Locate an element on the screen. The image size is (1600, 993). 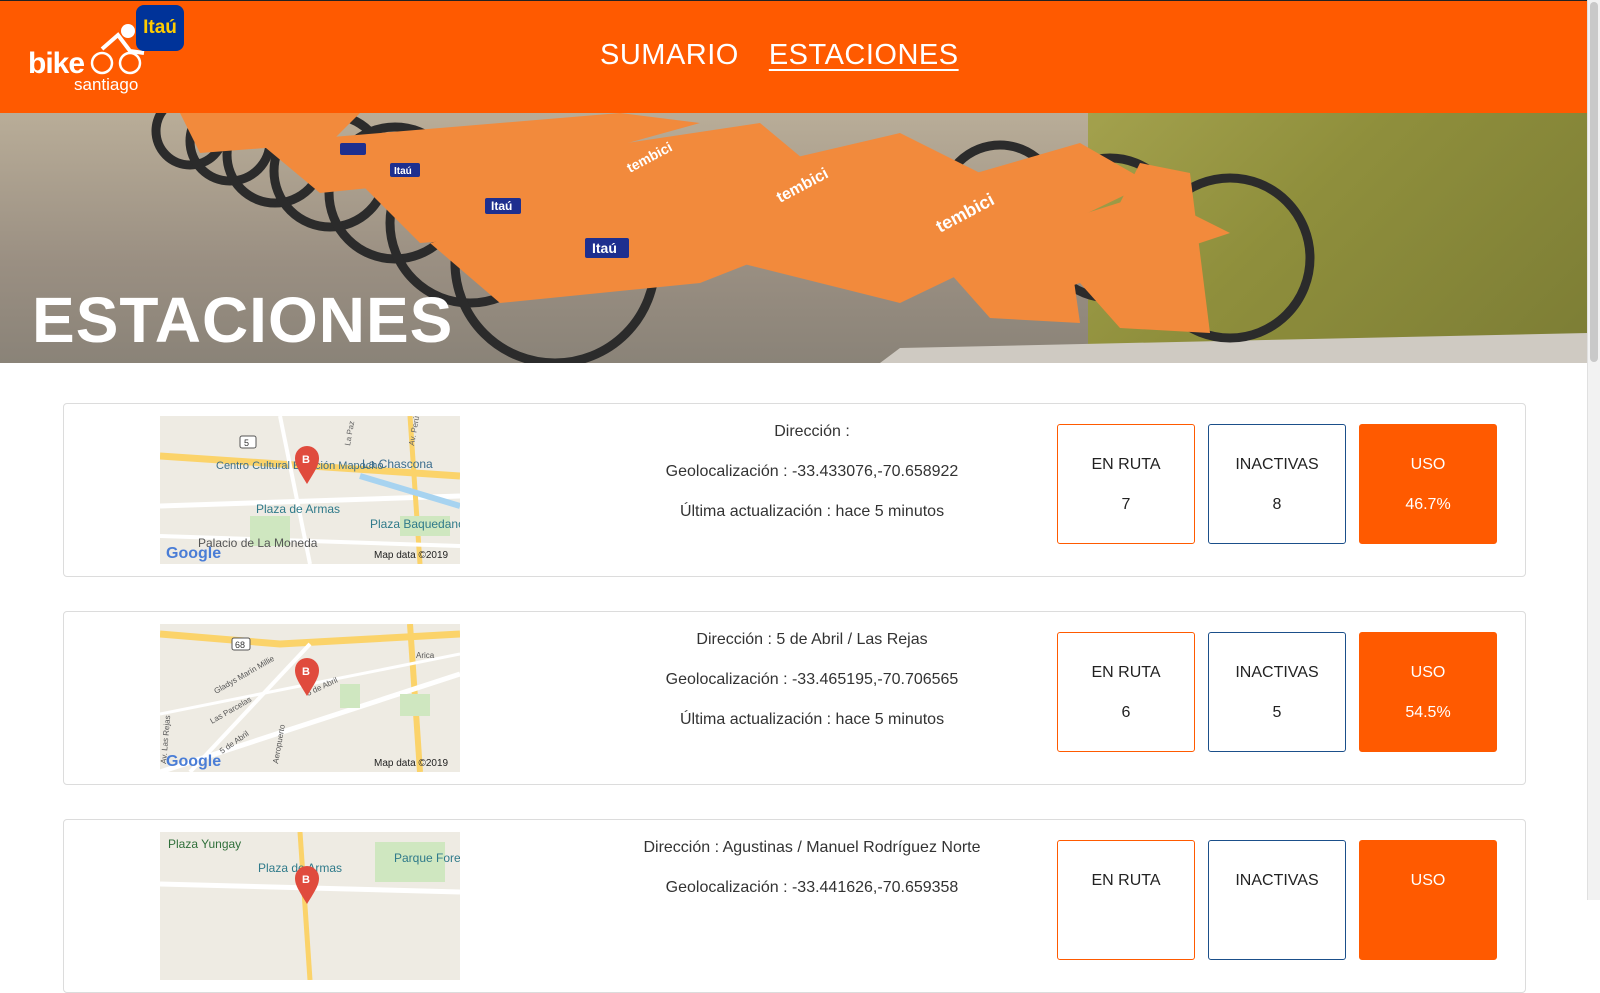
uso-box: USO 54.5% is located at coordinates (1428, 692).